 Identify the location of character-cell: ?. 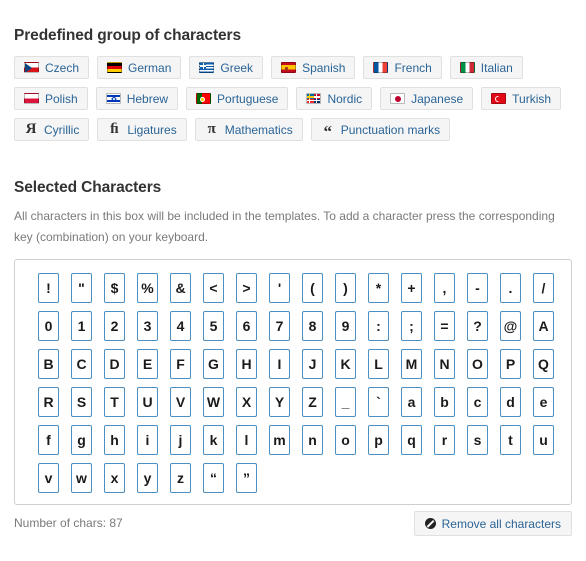
(477, 326).